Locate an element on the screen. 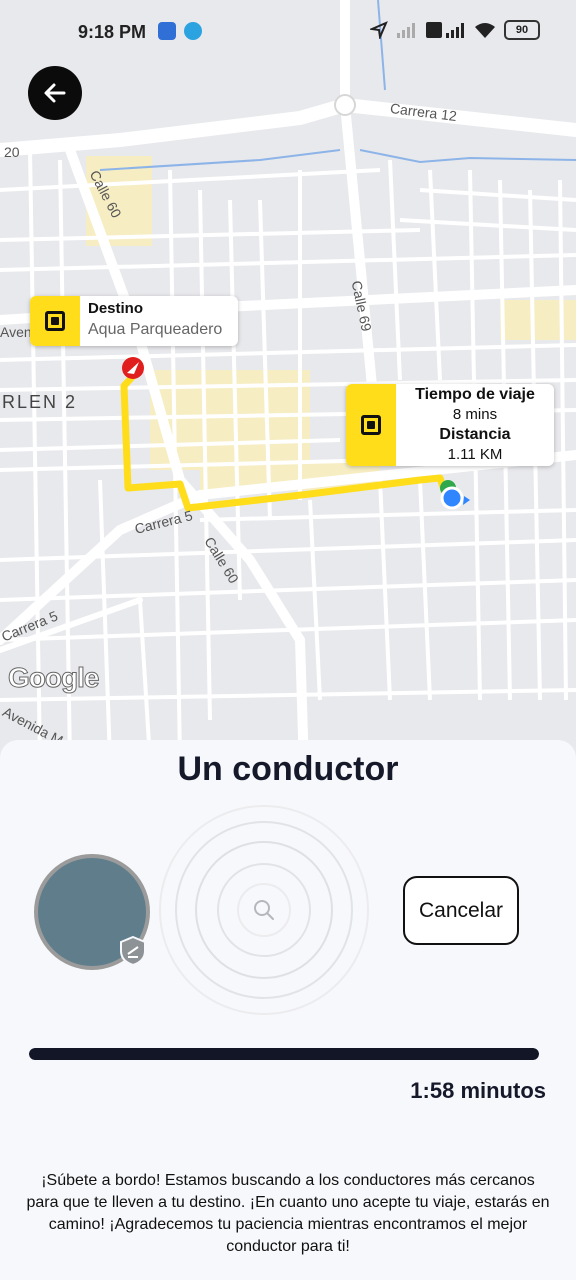 Image resolution: width=576 pixels, height=1280 pixels. status-bar: 9:18 PM 90 is located at coordinates (288, 32).